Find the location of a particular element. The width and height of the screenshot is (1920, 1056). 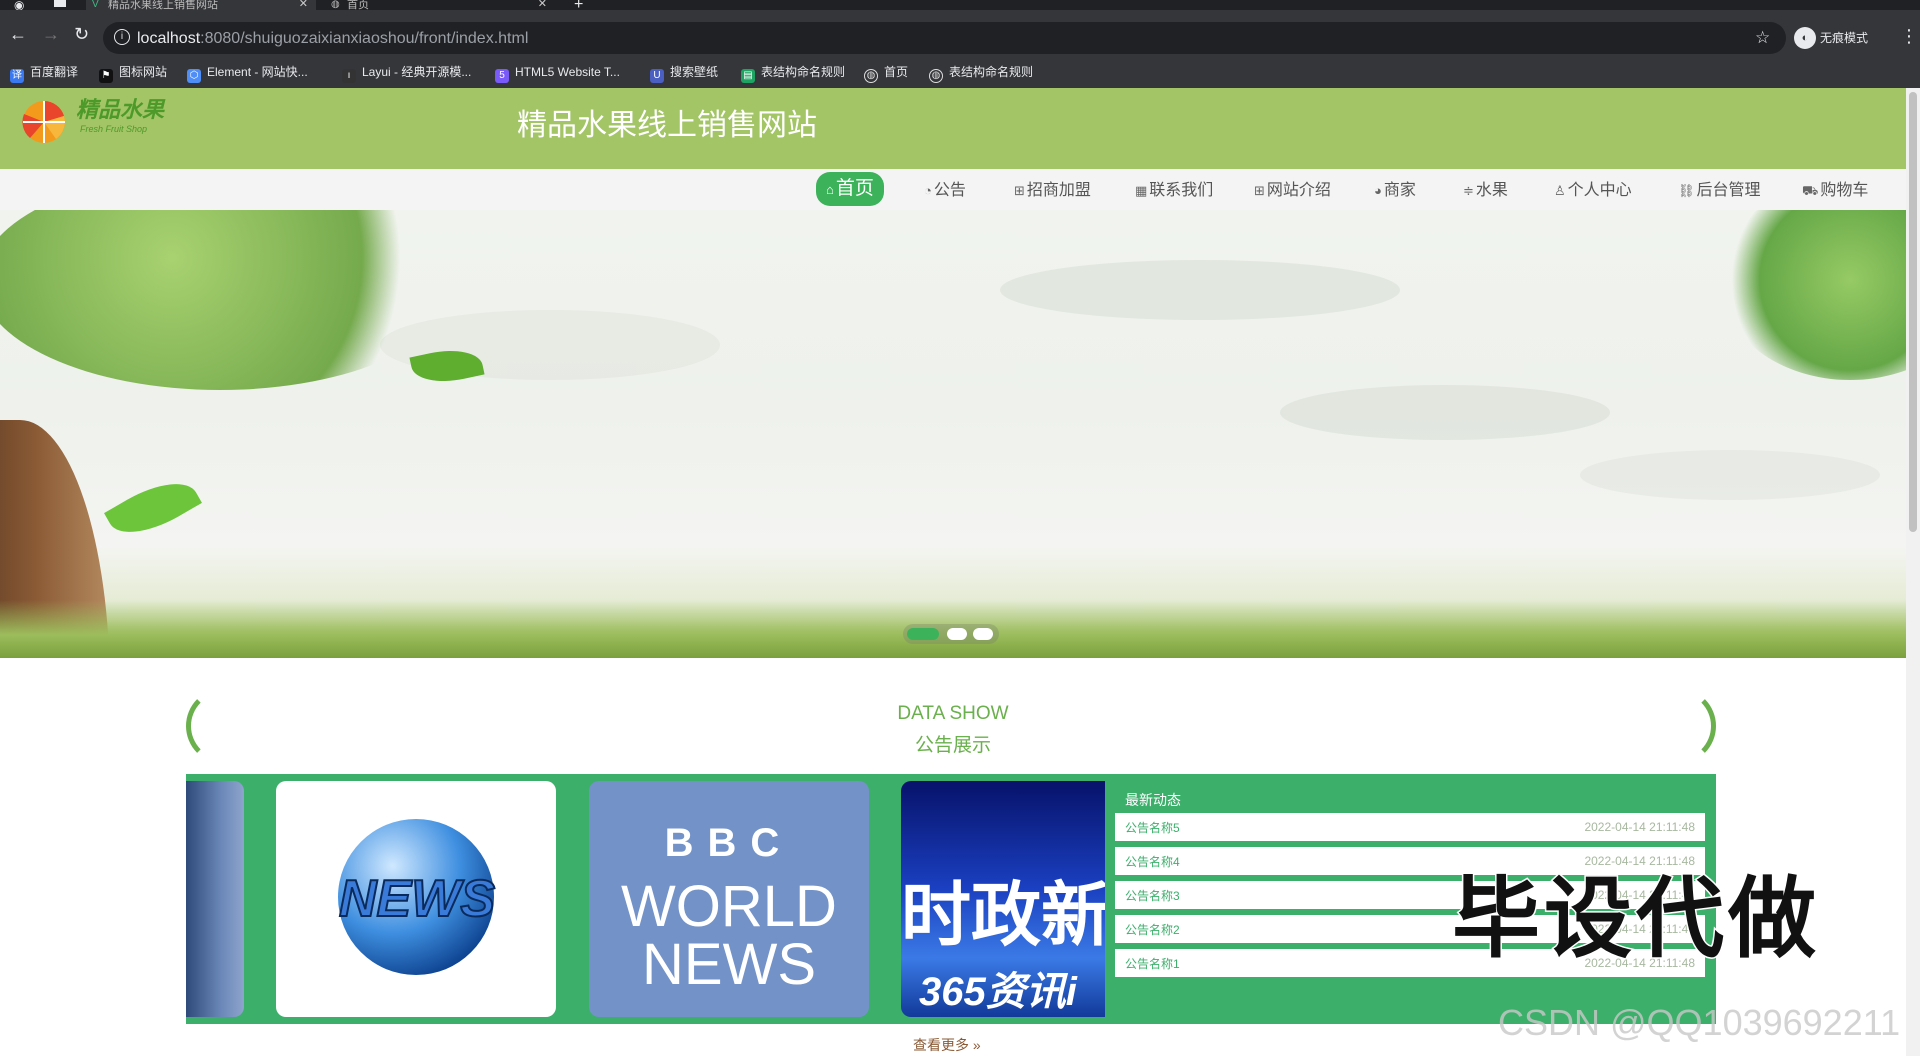

falling-leaf is located at coordinates (153, 508).